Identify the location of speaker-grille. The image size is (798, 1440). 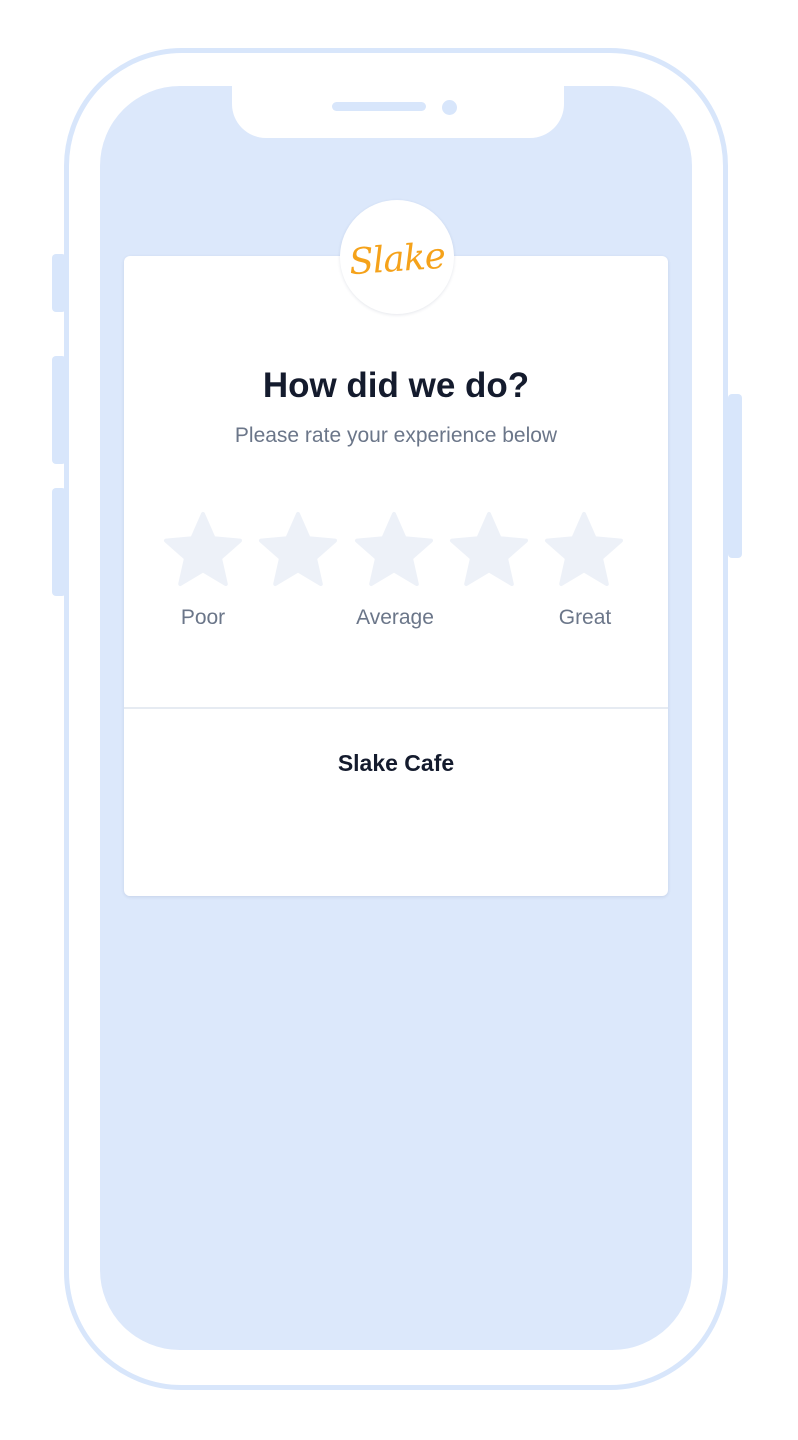
(379, 106).